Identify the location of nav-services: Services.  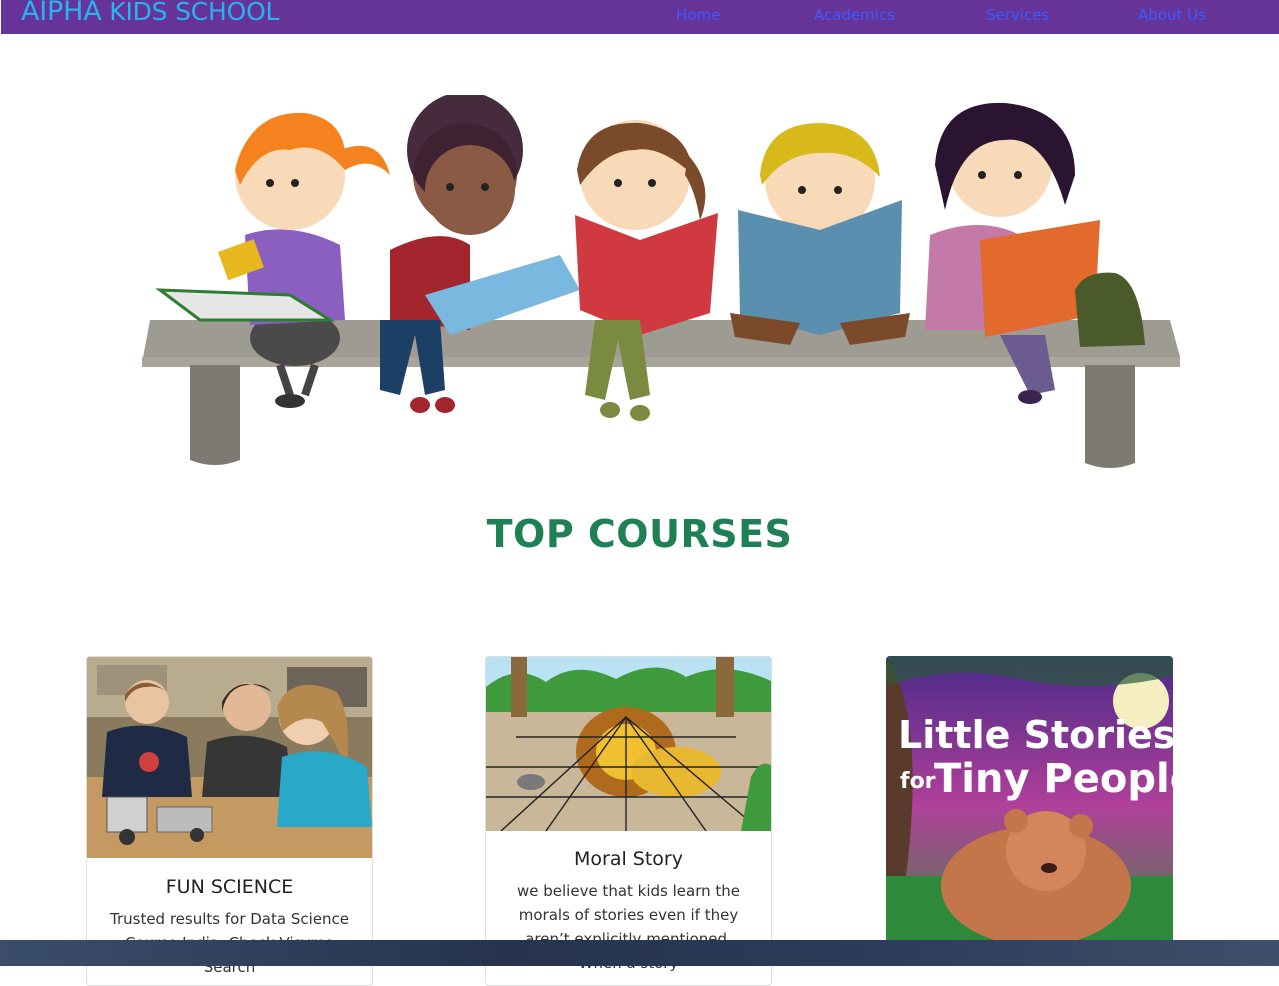
(1017, 15).